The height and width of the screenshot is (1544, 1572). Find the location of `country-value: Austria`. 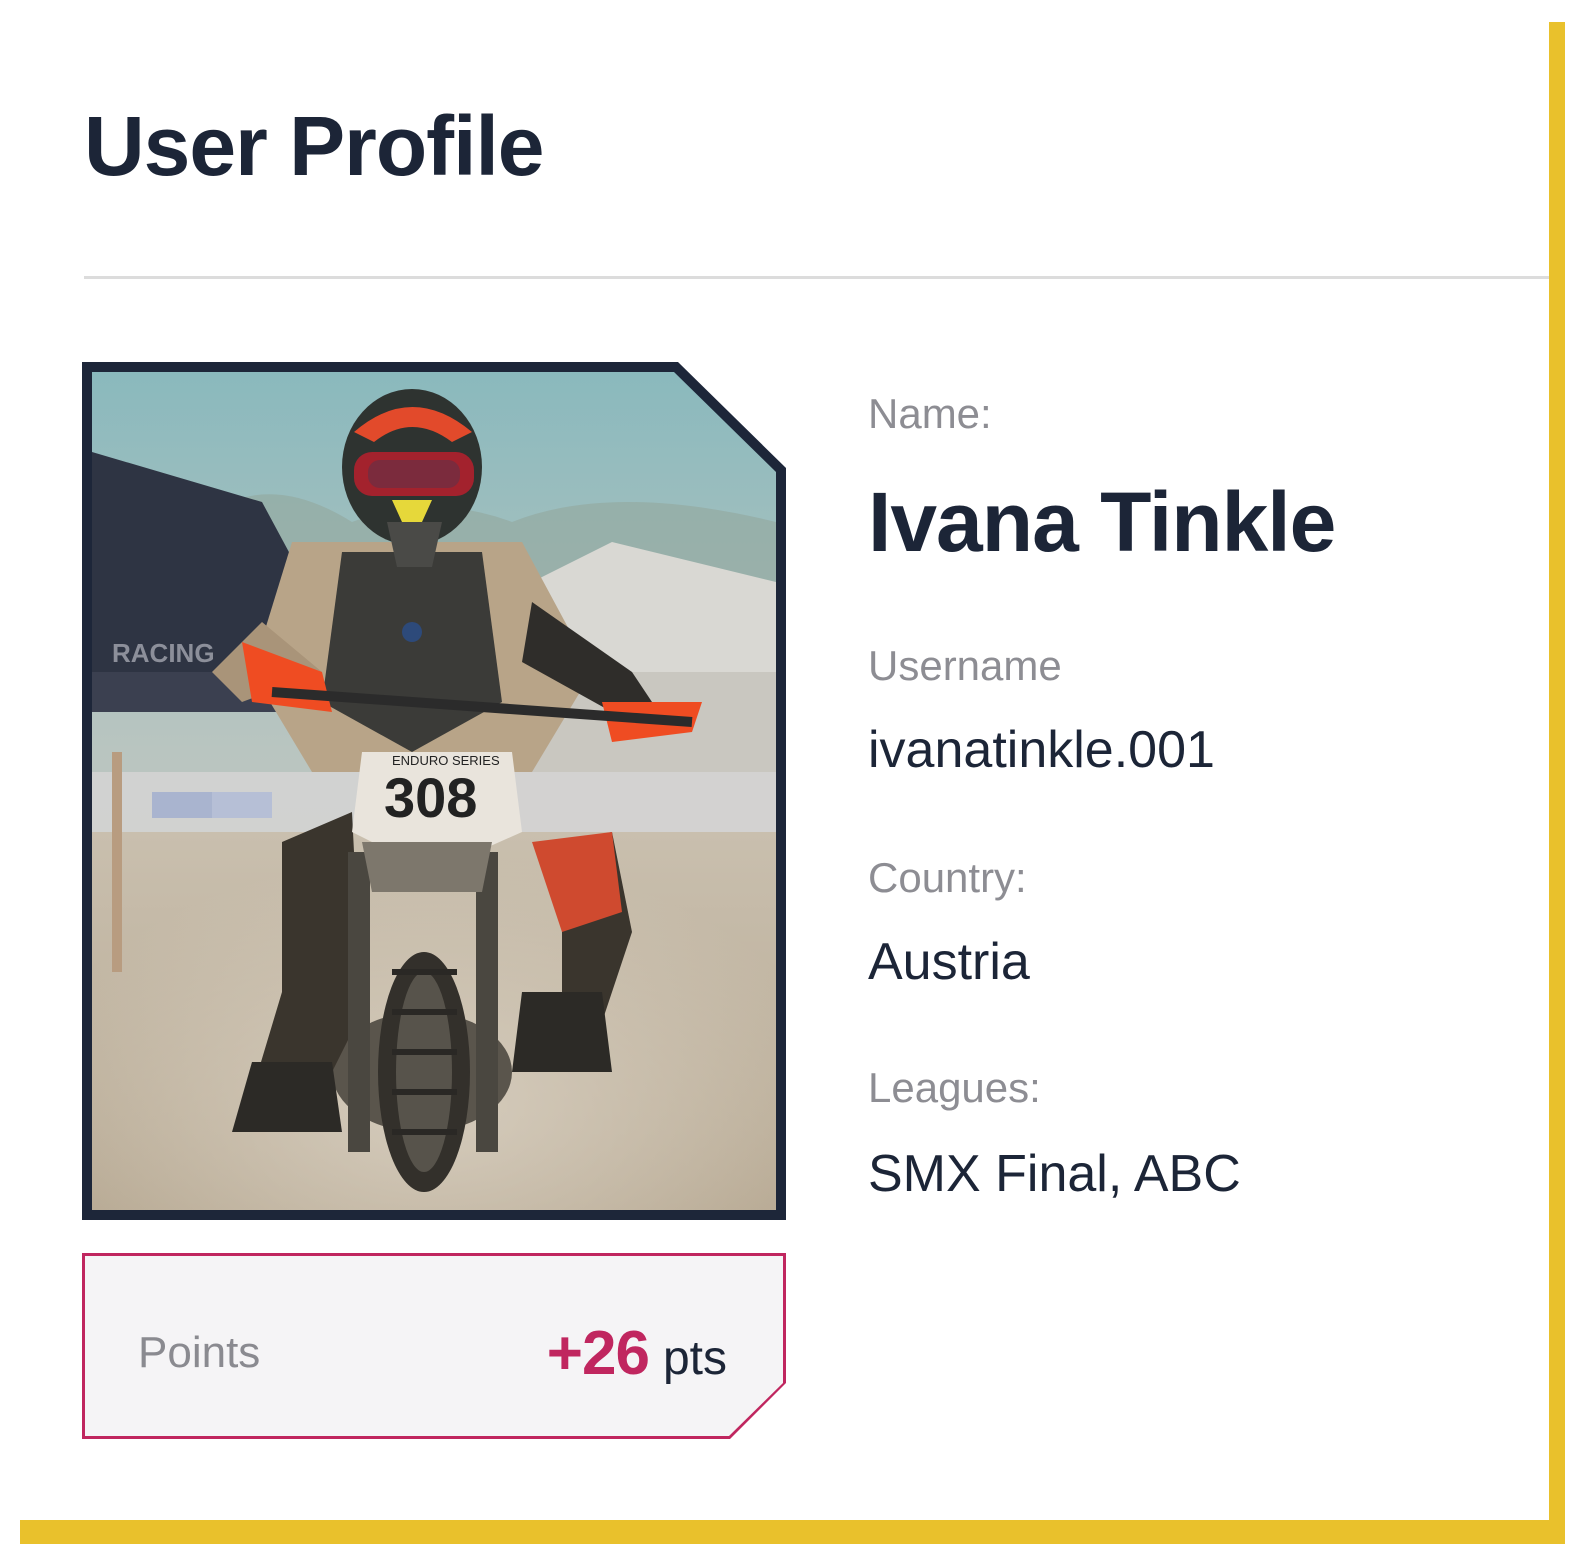

country-value: Austria is located at coordinates (949, 962).